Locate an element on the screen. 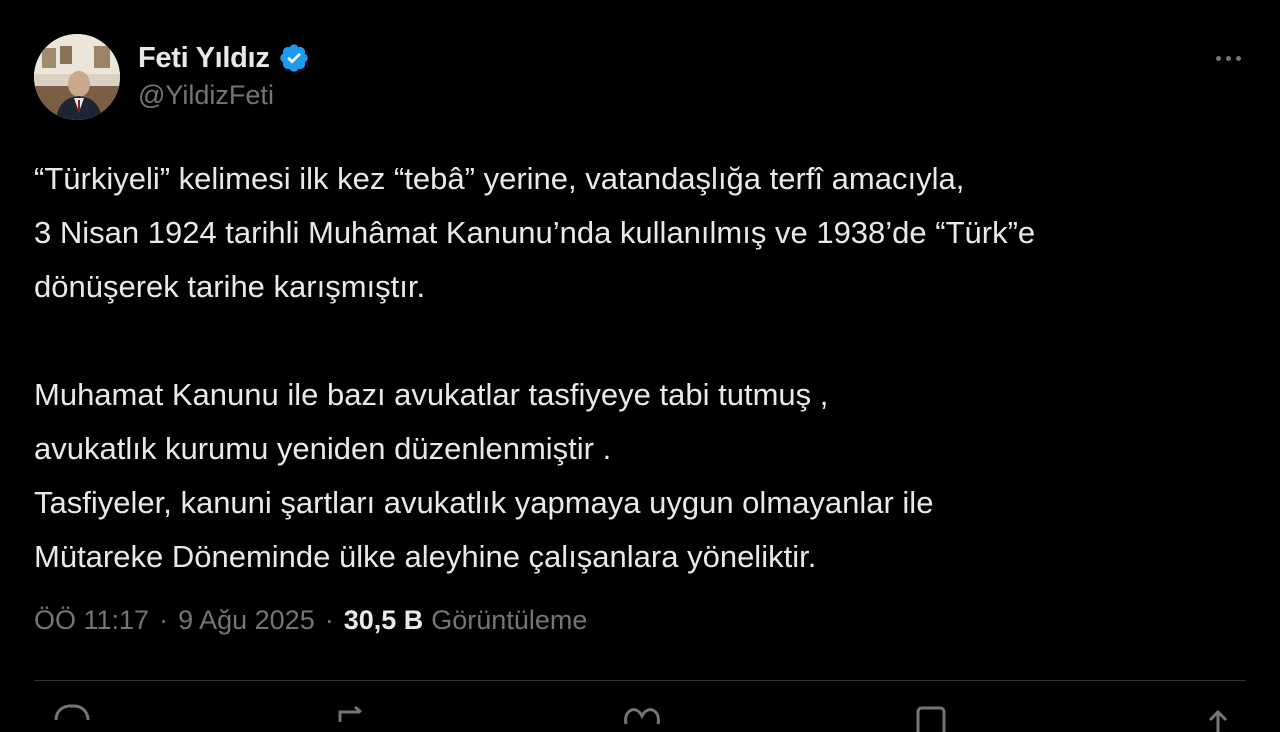 The image size is (1280, 732). author-handle: @YildizFeti is located at coordinates (206, 95).